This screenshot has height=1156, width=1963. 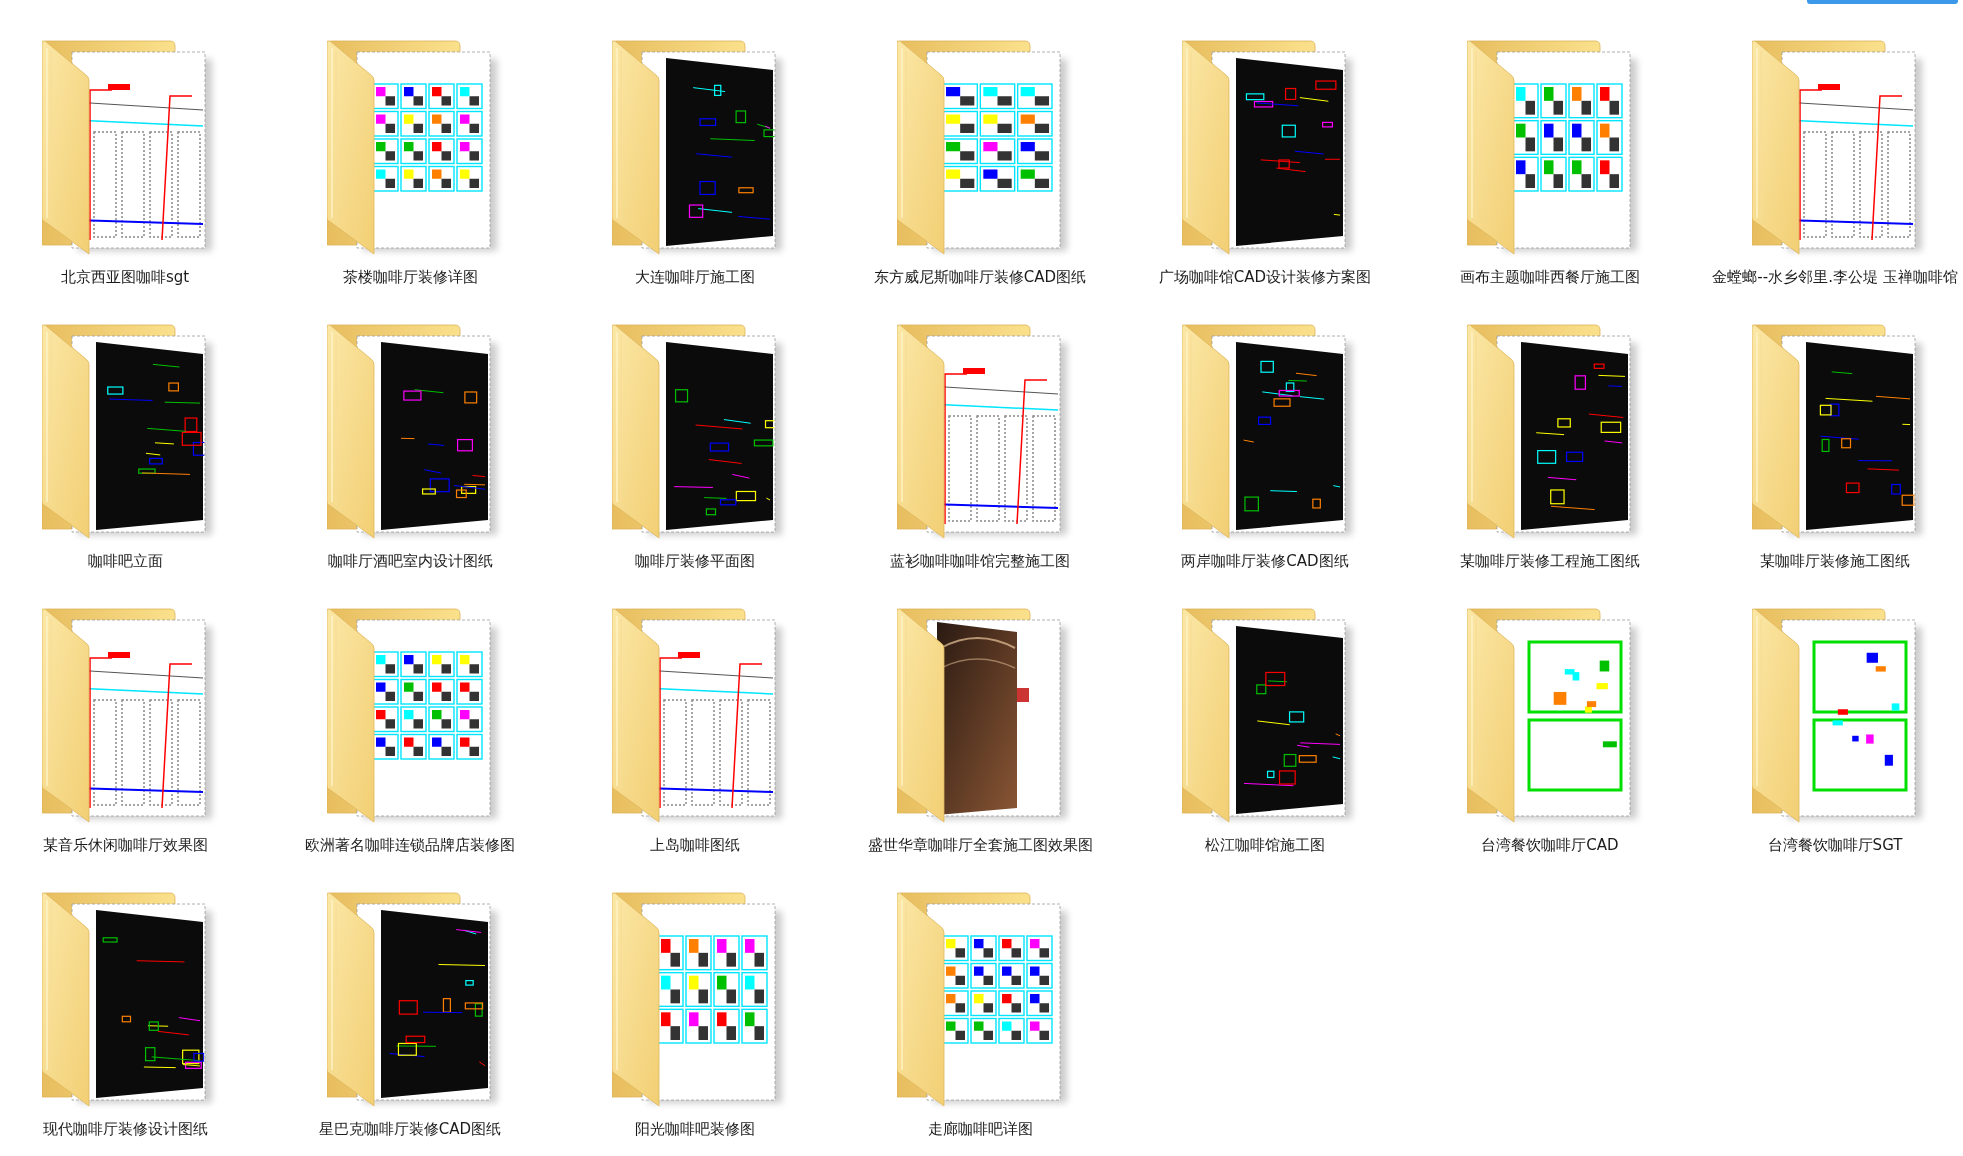 I want to click on folder-name: 上岛咖啡图纸, so click(x=695, y=845).